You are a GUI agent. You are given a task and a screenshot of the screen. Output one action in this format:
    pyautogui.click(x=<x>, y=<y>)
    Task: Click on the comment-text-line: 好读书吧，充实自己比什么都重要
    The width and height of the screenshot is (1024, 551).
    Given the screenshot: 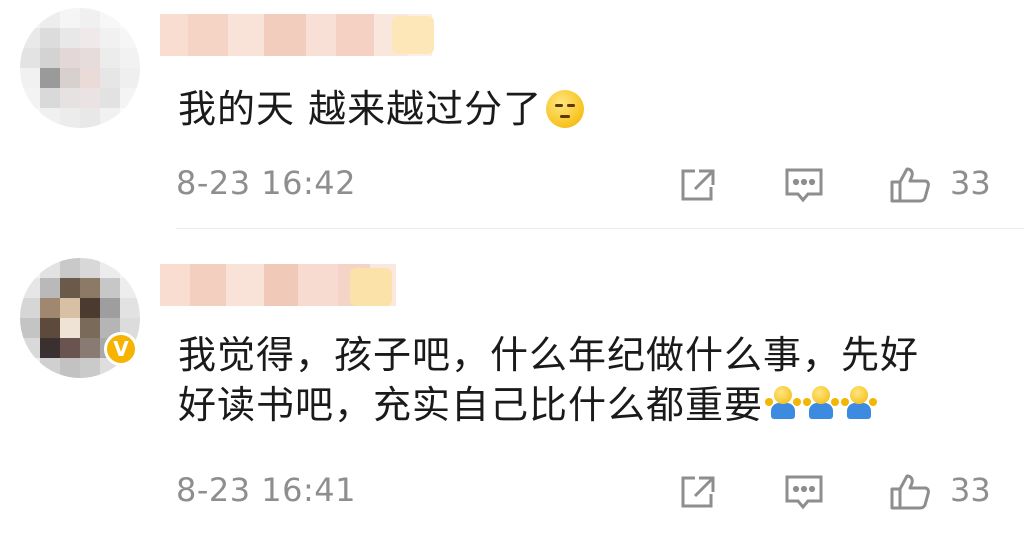 What is the action you would take?
    pyautogui.click(x=586, y=405)
    